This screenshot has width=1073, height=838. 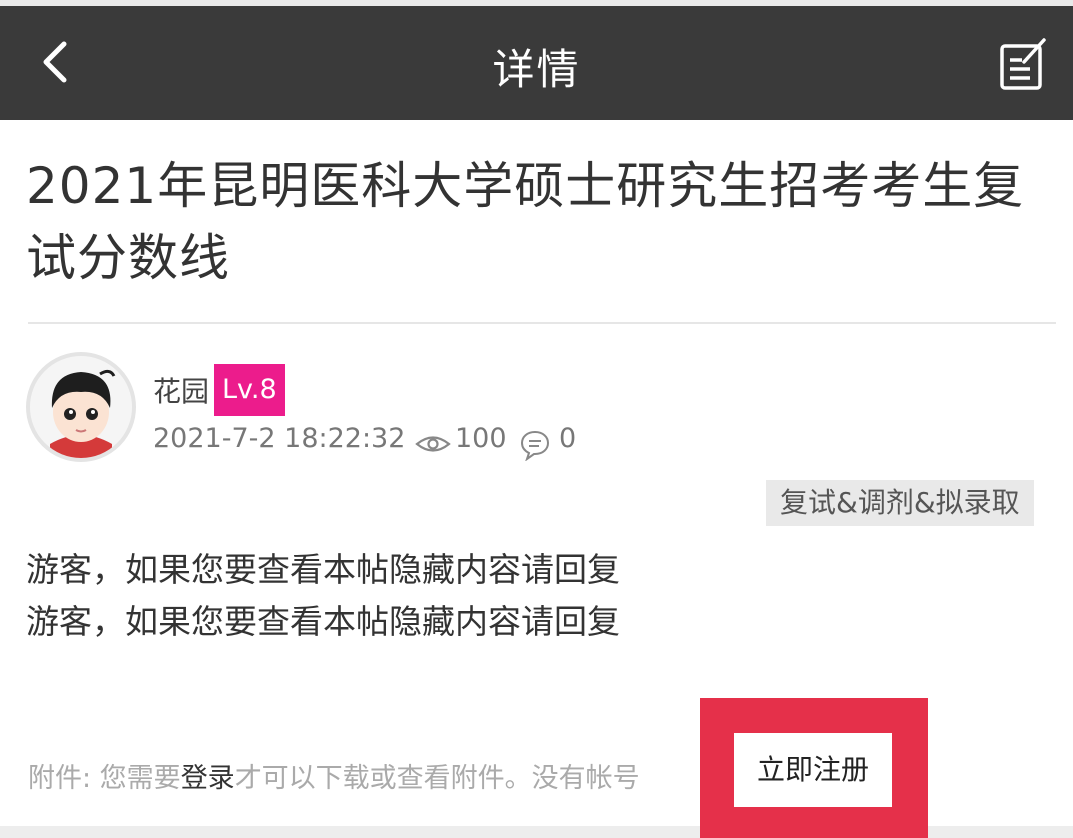 I want to click on reply-count: 0, so click(x=568, y=438).